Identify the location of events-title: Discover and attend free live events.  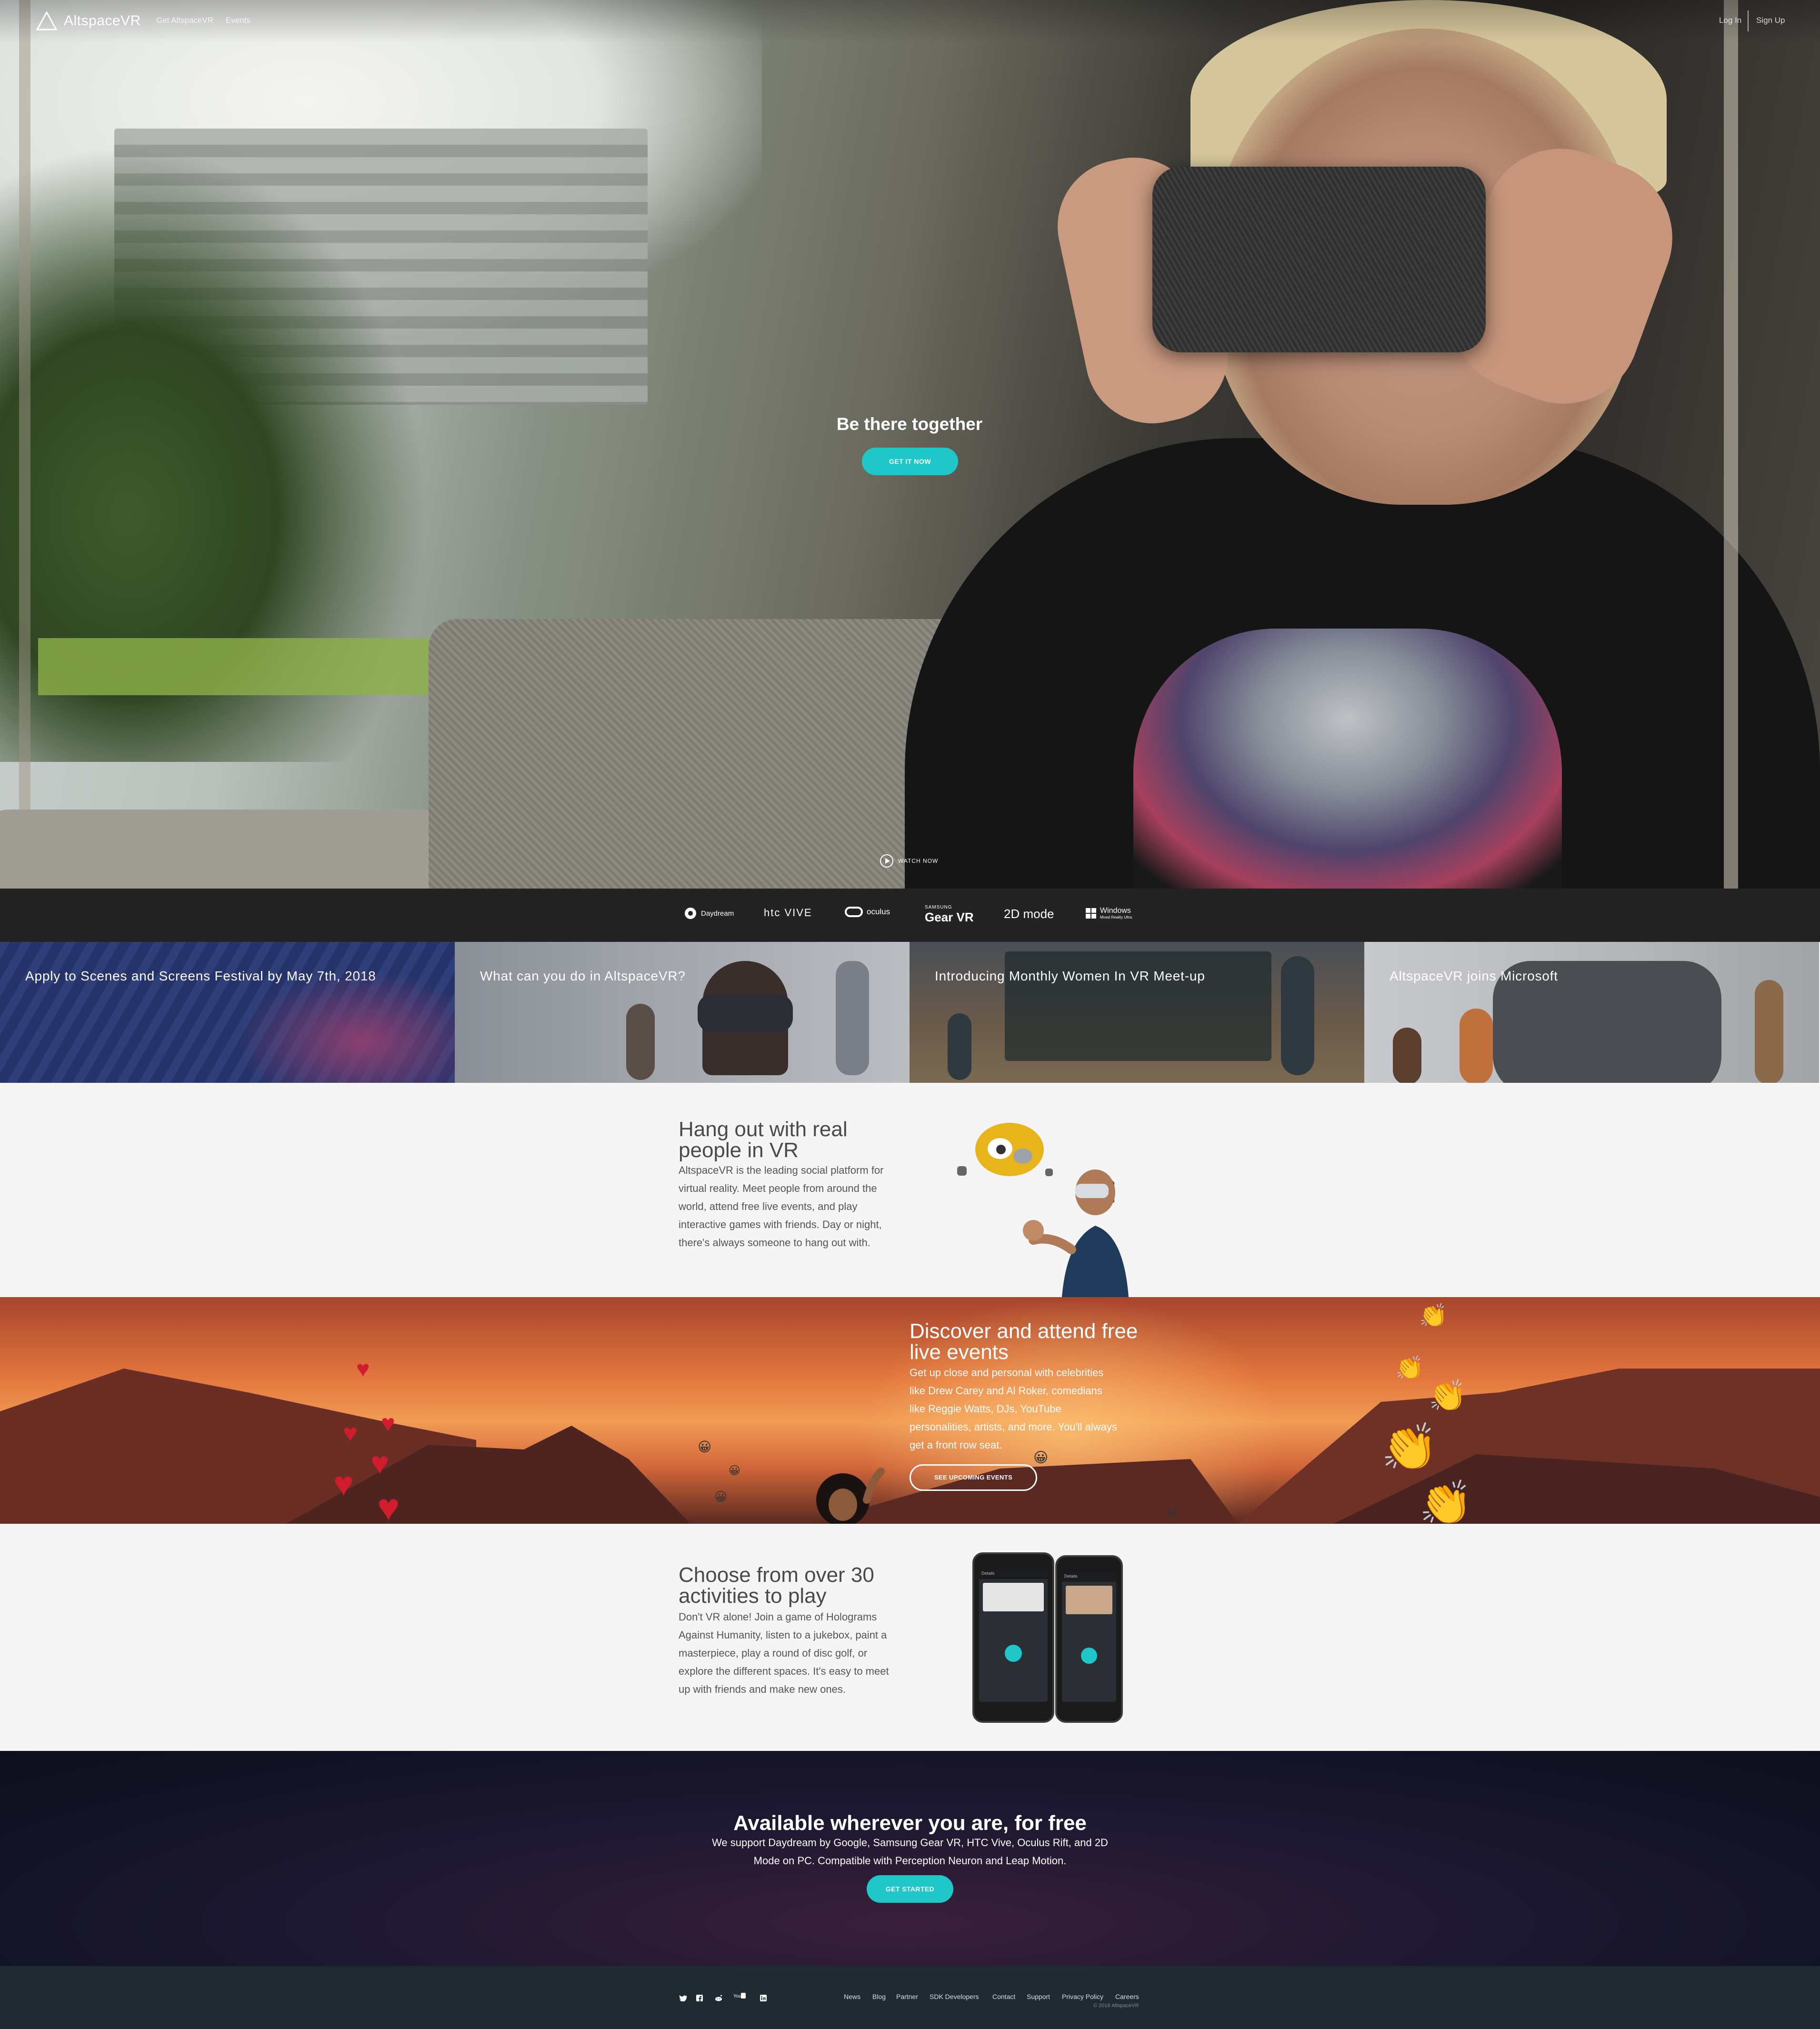
(1024, 1342).